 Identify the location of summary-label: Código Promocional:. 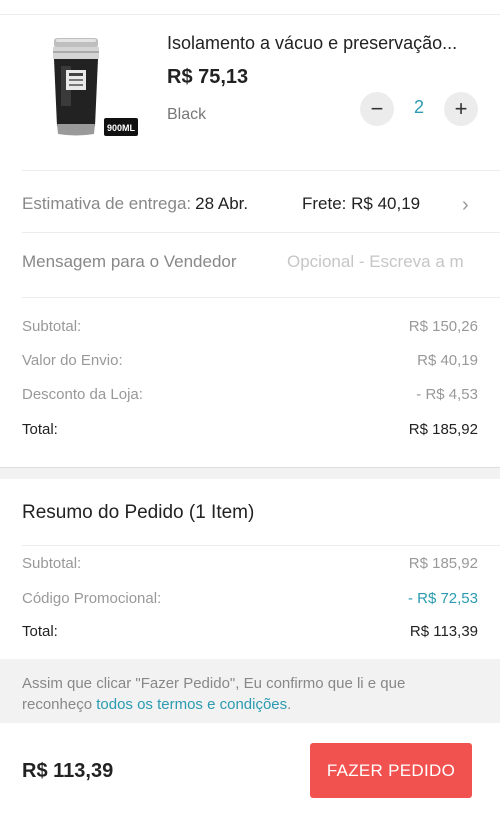
(92, 598).